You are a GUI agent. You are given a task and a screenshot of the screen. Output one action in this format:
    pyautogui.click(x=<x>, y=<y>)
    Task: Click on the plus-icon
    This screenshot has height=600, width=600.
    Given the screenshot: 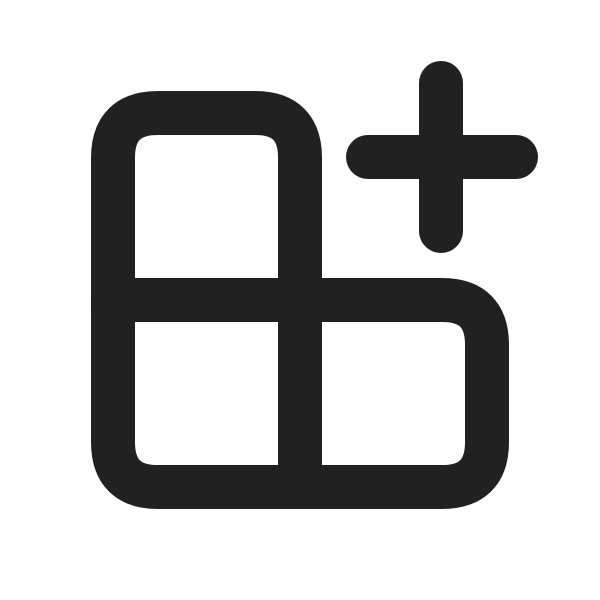 What is the action you would take?
    pyautogui.click(x=442, y=157)
    